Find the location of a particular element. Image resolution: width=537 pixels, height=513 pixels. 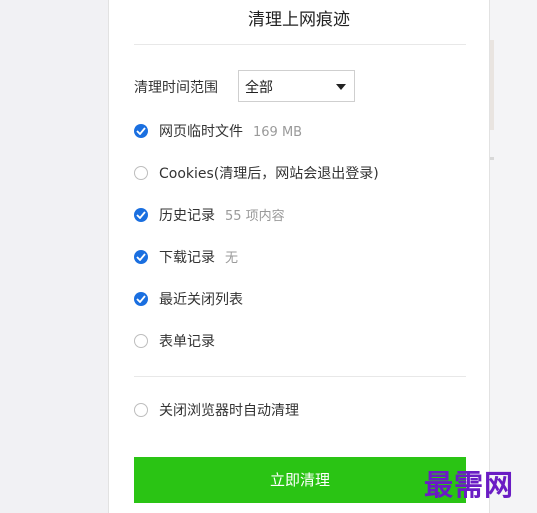

background-right-pane is located at coordinates (513, 256).